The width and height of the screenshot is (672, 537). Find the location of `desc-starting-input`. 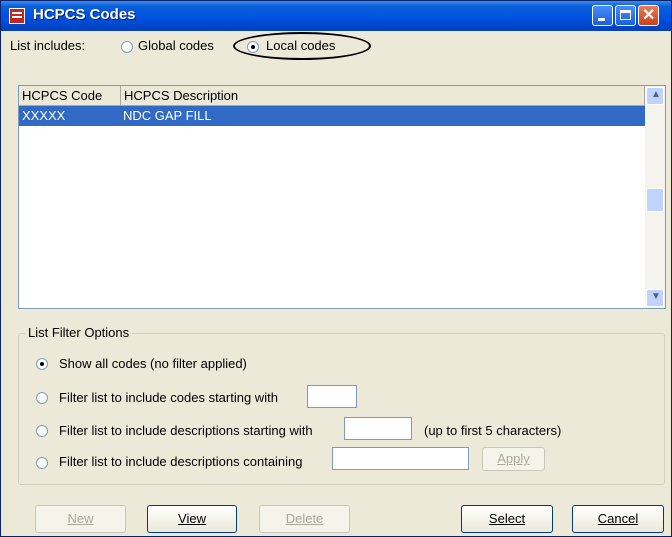

desc-starting-input is located at coordinates (378, 428).